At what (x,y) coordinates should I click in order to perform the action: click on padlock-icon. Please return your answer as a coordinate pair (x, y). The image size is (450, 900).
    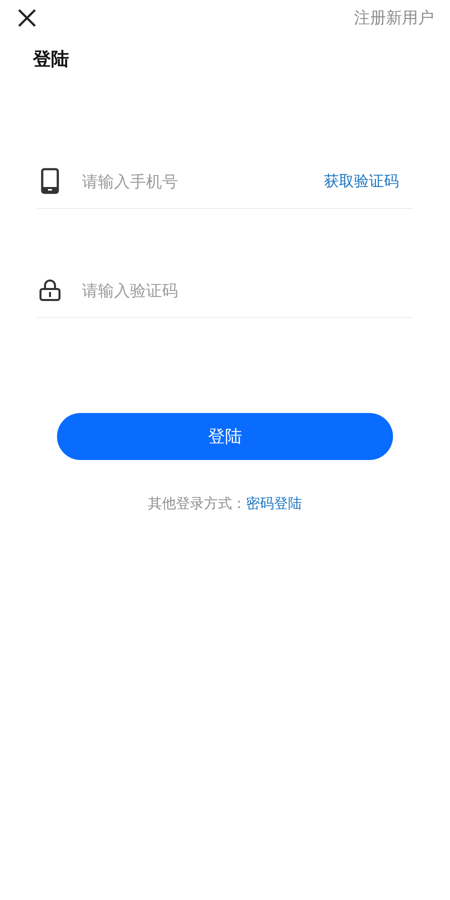
    Looking at the image, I should click on (50, 290).